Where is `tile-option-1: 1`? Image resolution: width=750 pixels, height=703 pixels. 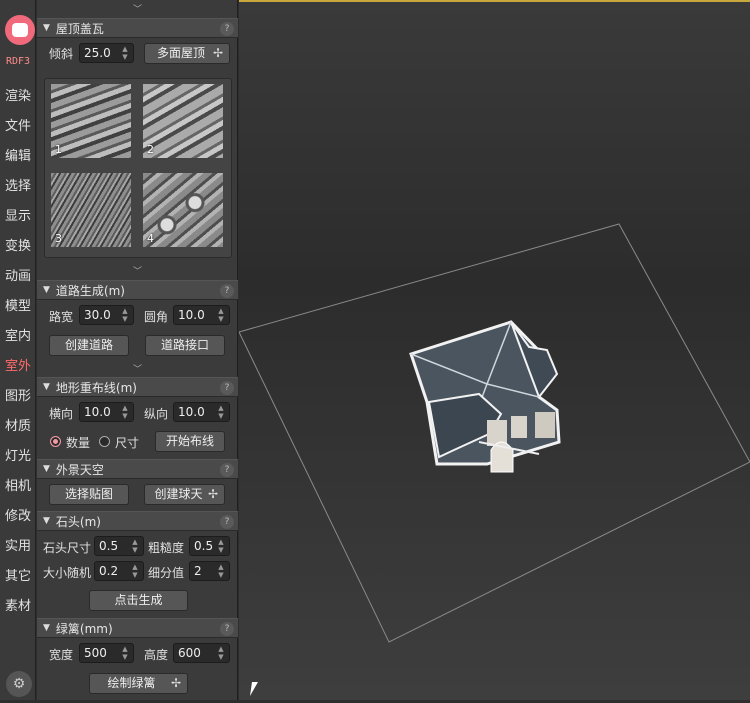
tile-option-1: 1 is located at coordinates (91, 121).